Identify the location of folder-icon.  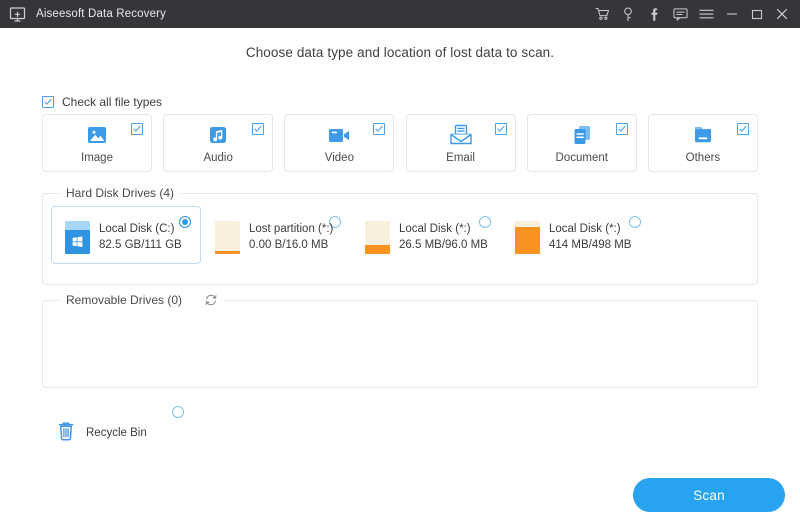
(703, 135).